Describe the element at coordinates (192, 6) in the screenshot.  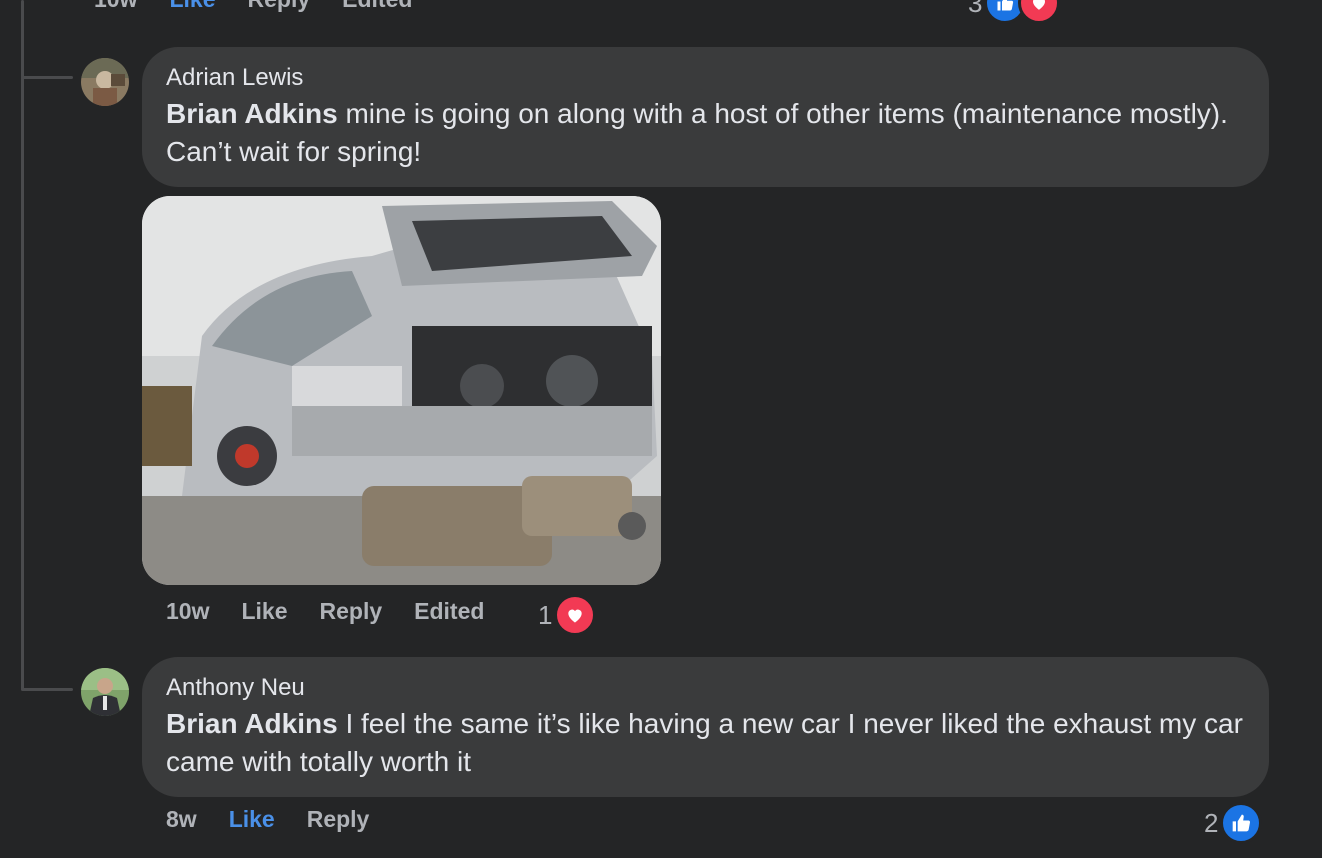
I see `prev-like-button: Like` at that location.